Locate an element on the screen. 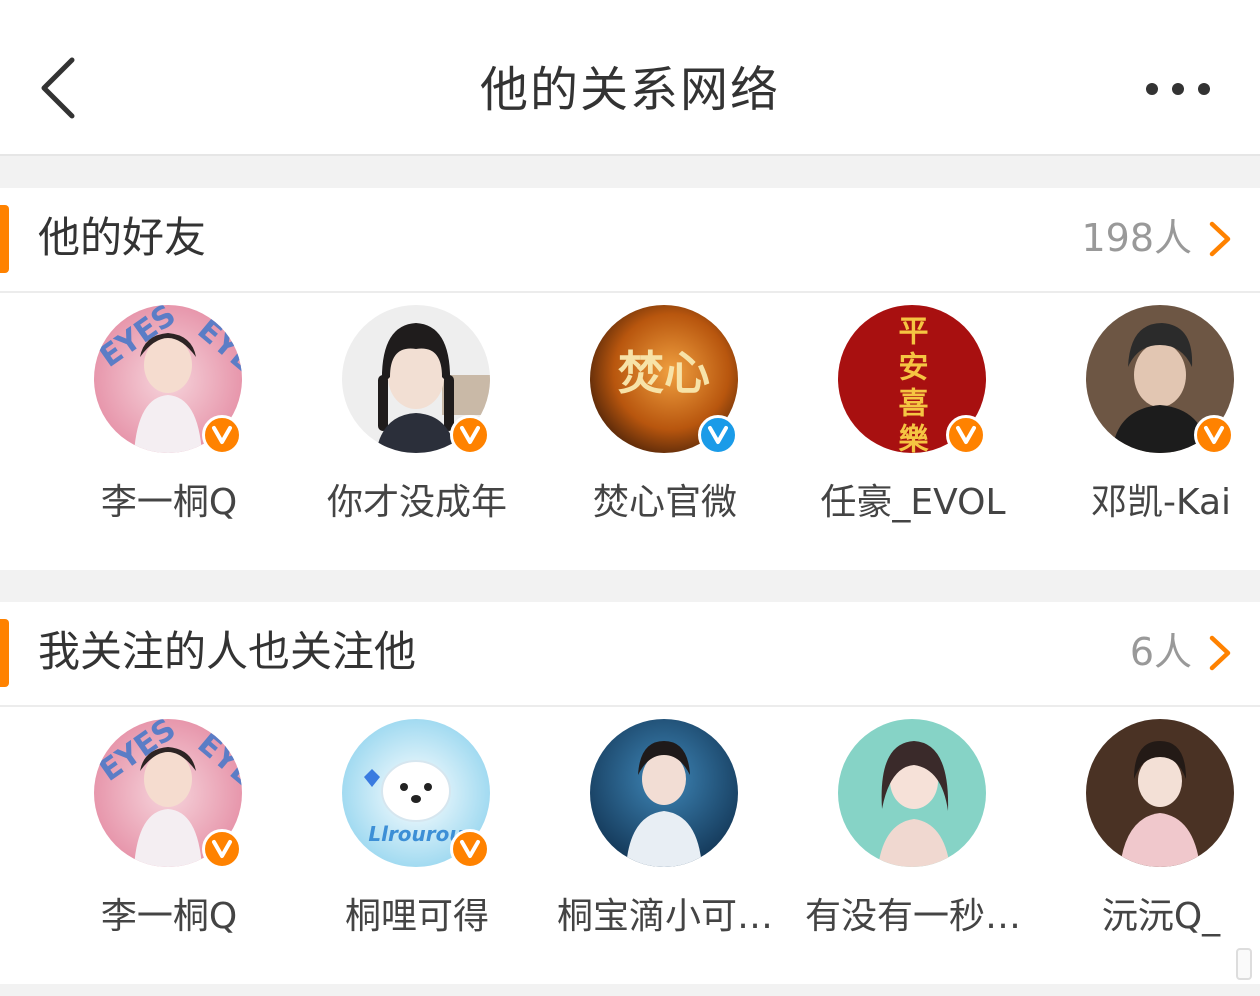 The height and width of the screenshot is (996, 1260). friends-header: 他的好友 198人 is located at coordinates (630, 240).